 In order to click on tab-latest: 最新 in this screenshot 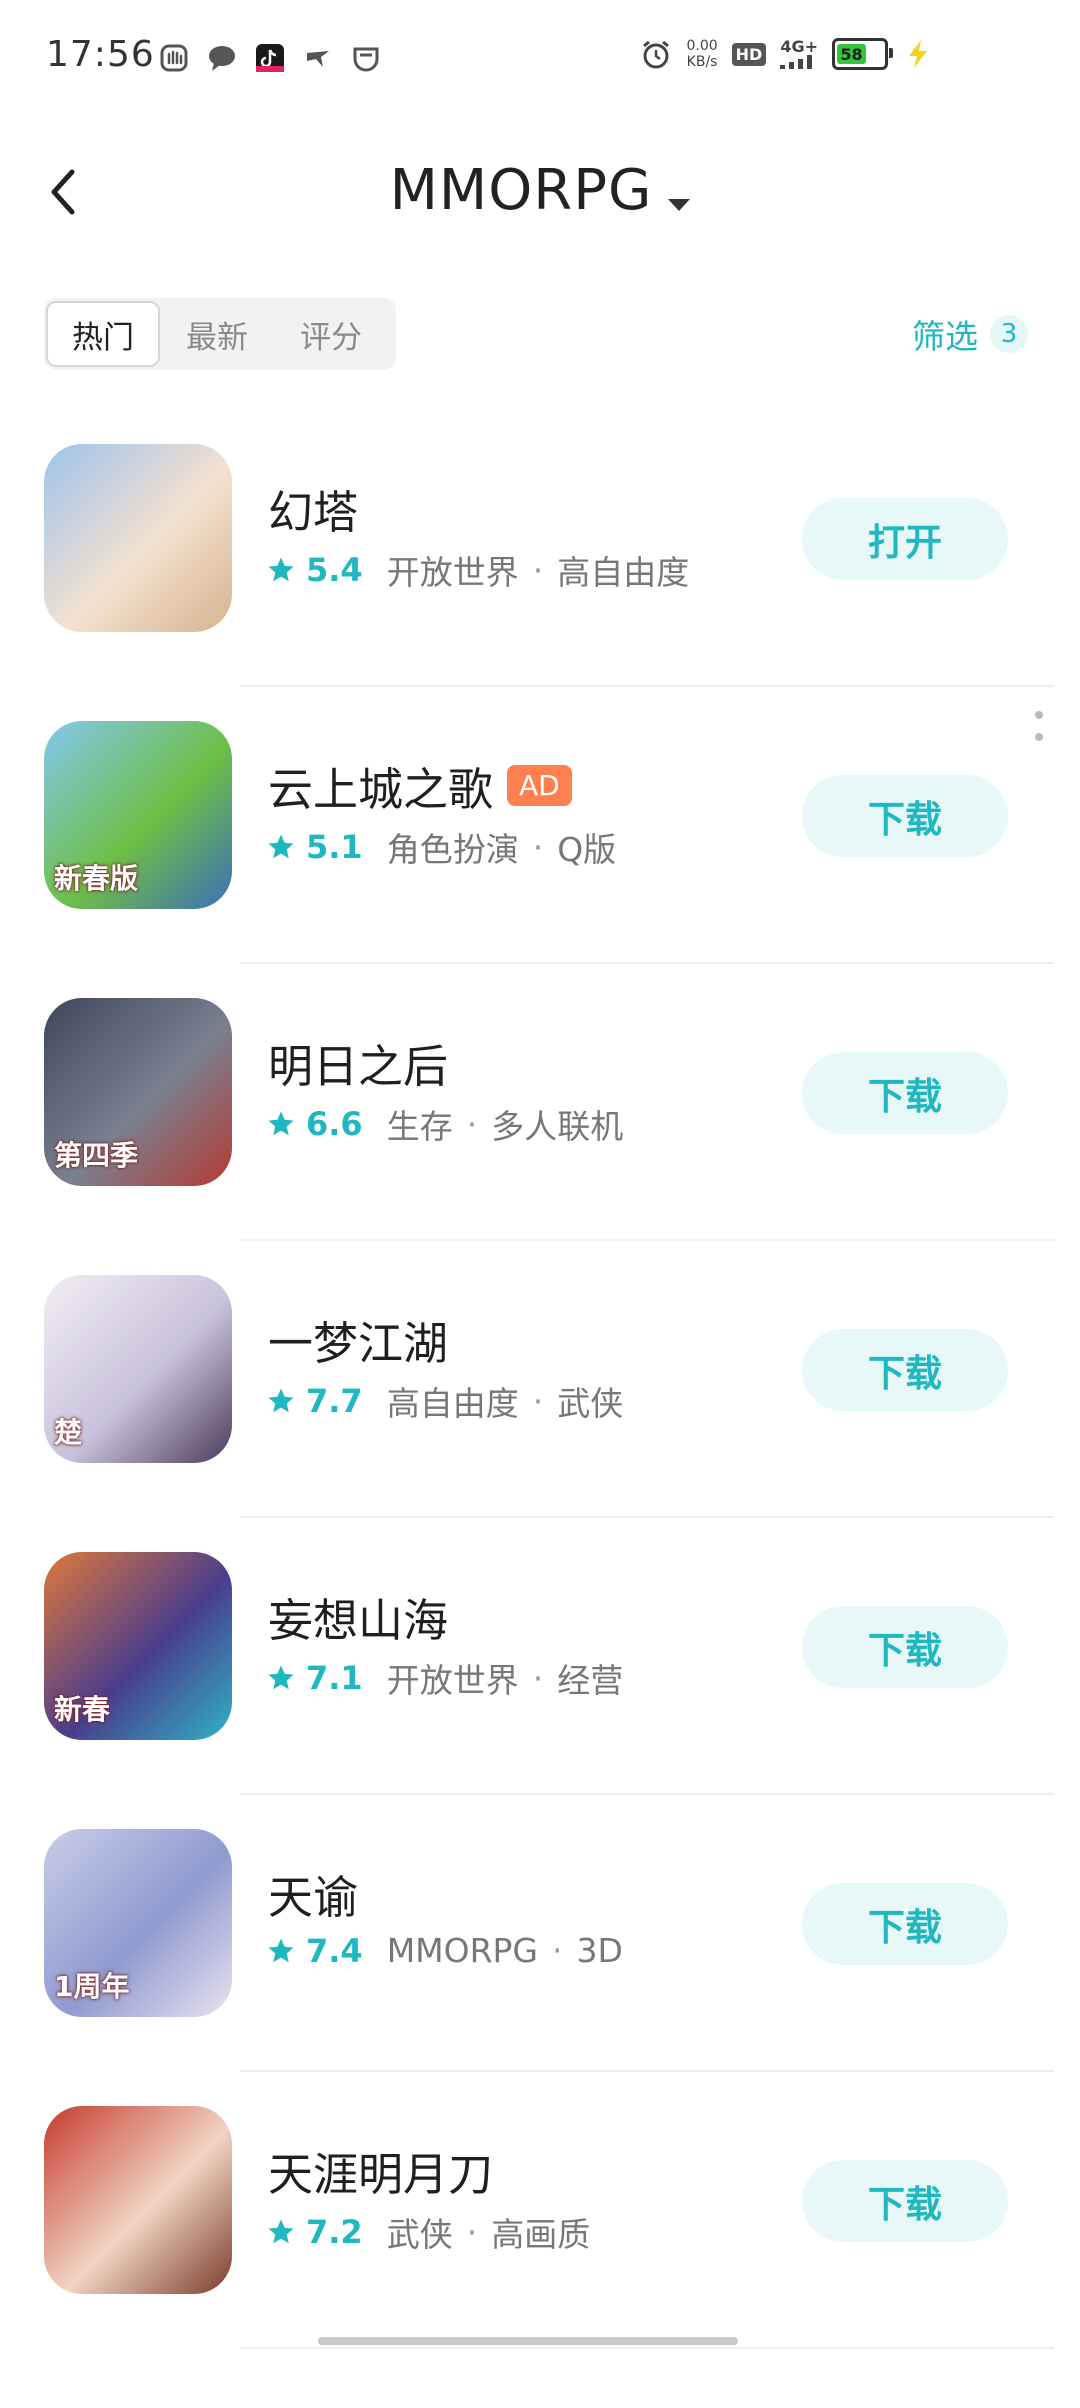, I will do `click(217, 334)`.